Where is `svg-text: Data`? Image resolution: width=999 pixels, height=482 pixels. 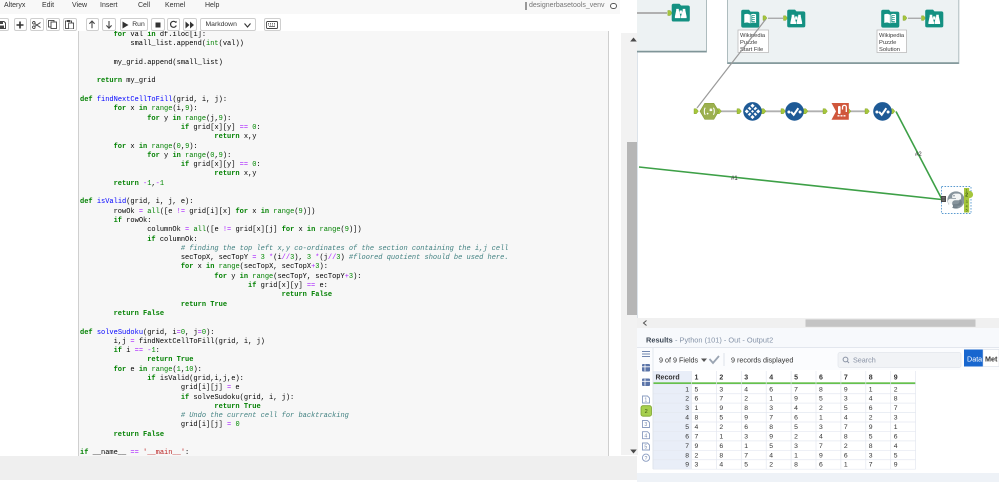 svg-text: Data is located at coordinates (974, 359).